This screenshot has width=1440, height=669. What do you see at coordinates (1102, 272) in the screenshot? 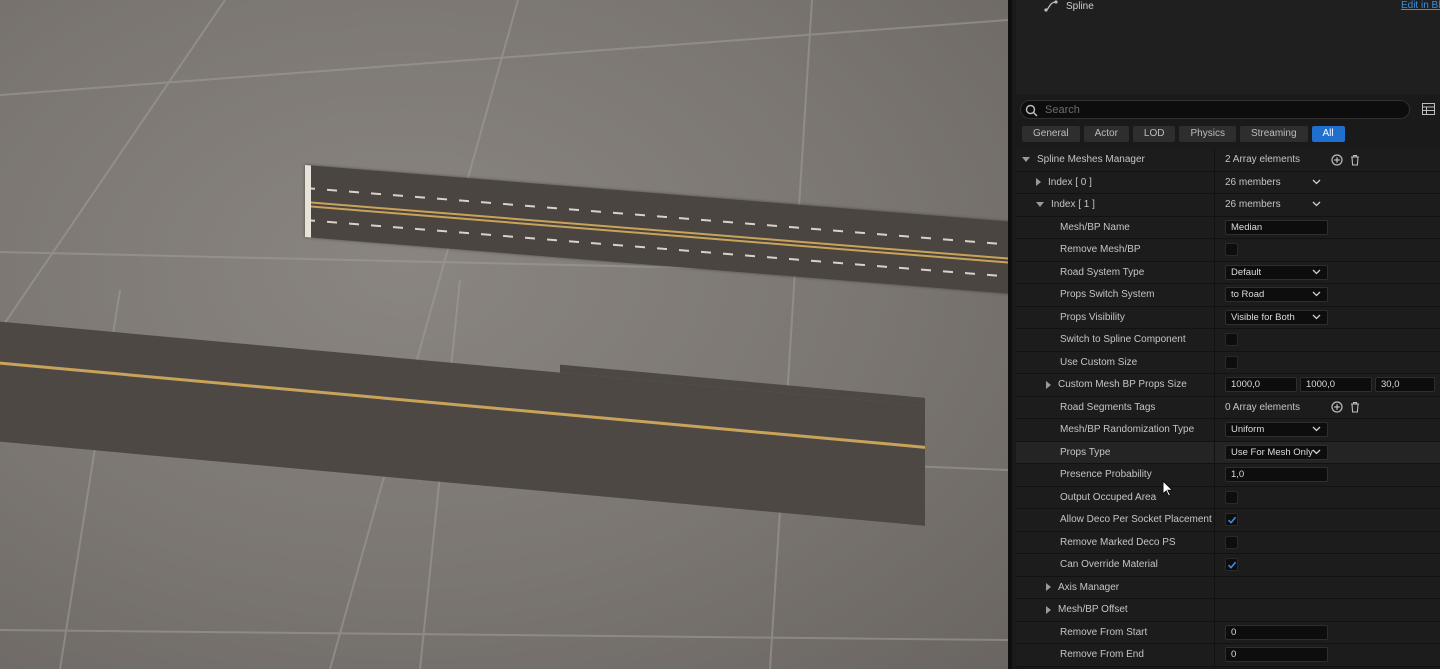
I see `row-label: Road System Type` at bounding box center [1102, 272].